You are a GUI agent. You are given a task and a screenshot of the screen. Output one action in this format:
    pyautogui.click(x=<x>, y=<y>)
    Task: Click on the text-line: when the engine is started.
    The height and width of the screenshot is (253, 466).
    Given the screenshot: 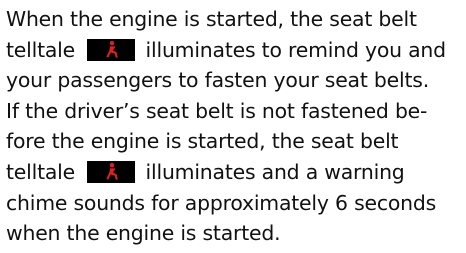 What is the action you would take?
    pyautogui.click(x=233, y=233)
    